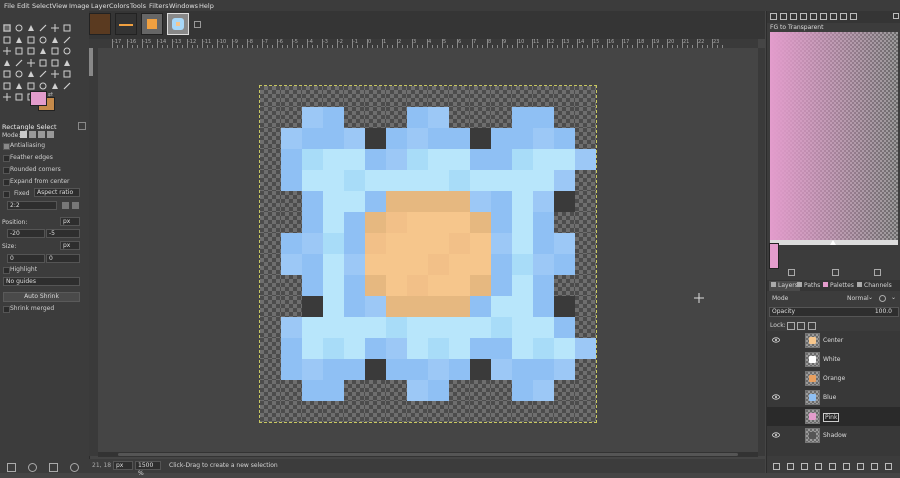  I want to click on tool-options-close-icon, so click(82, 126).